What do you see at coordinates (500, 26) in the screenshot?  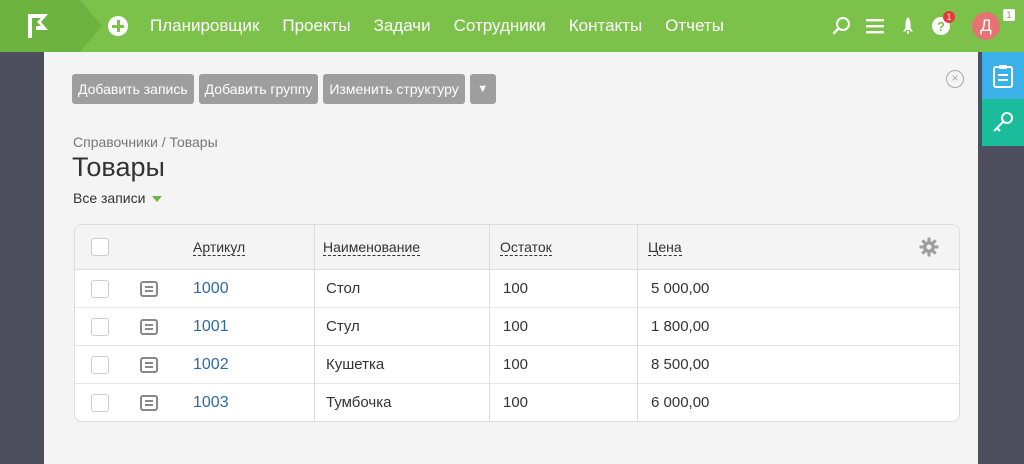 I see `nav-employees: Сотрудники` at bounding box center [500, 26].